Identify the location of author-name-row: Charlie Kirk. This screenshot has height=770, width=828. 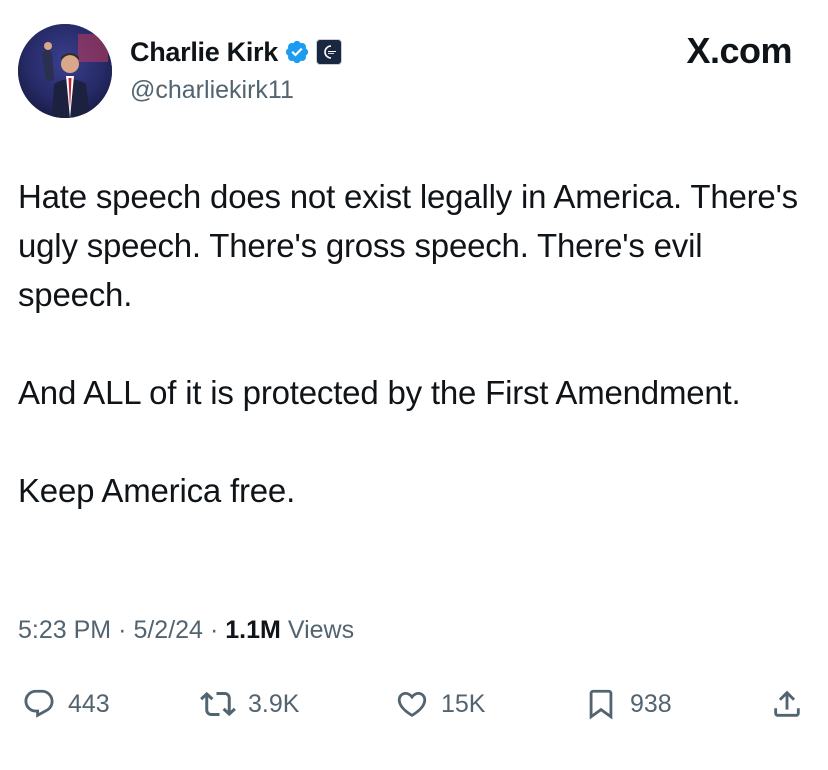
(236, 52).